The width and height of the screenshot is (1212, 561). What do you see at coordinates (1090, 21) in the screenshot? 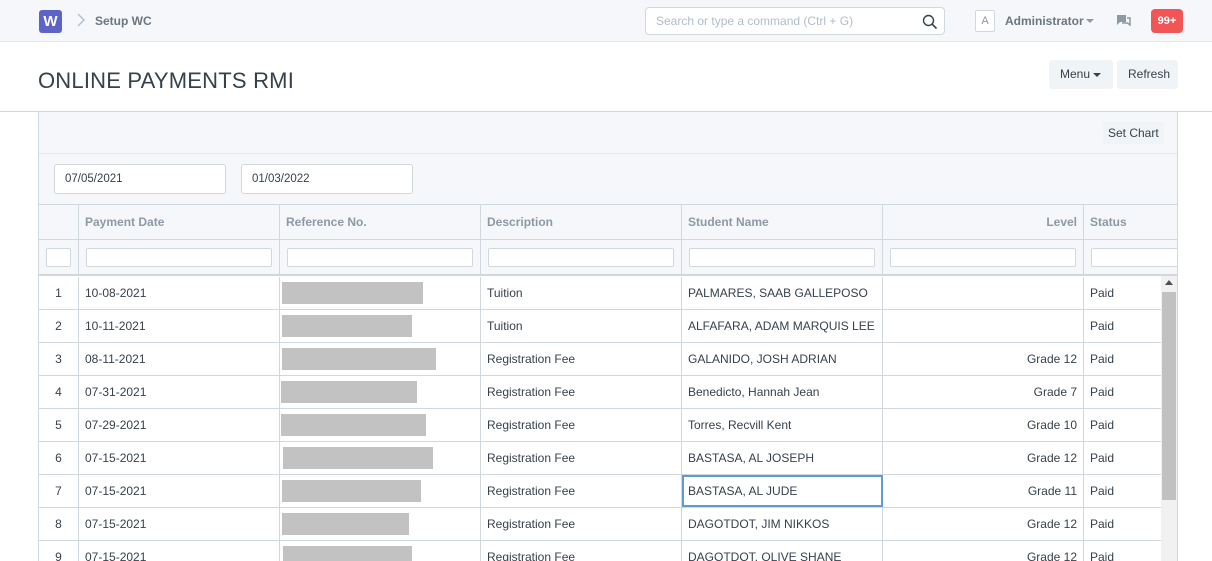
I see `chevron-down-icon` at bounding box center [1090, 21].